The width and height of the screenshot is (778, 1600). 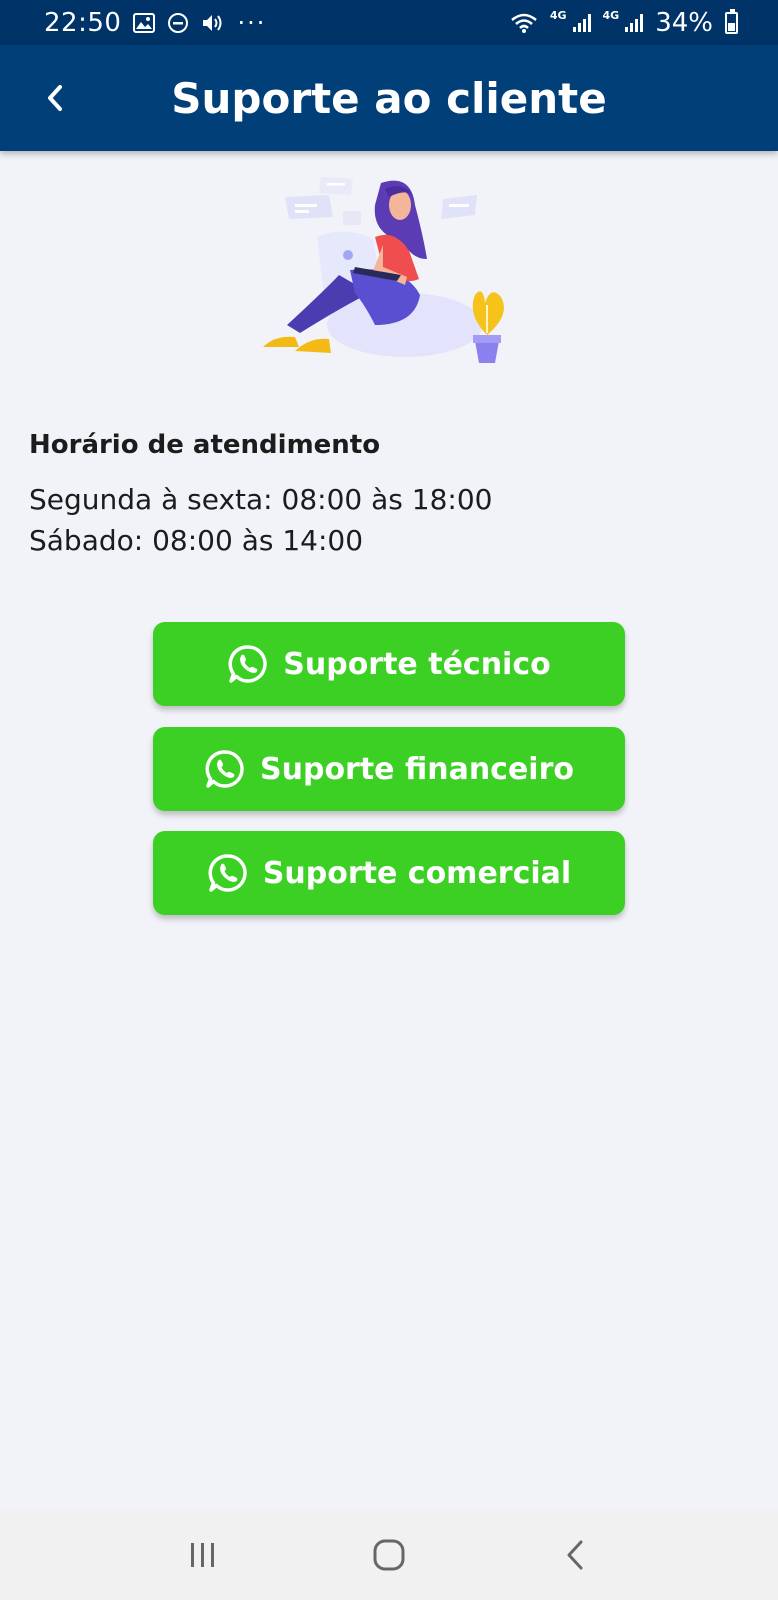 What do you see at coordinates (624, 23) in the screenshot?
I see `status-right: 4G 4G 34%` at bounding box center [624, 23].